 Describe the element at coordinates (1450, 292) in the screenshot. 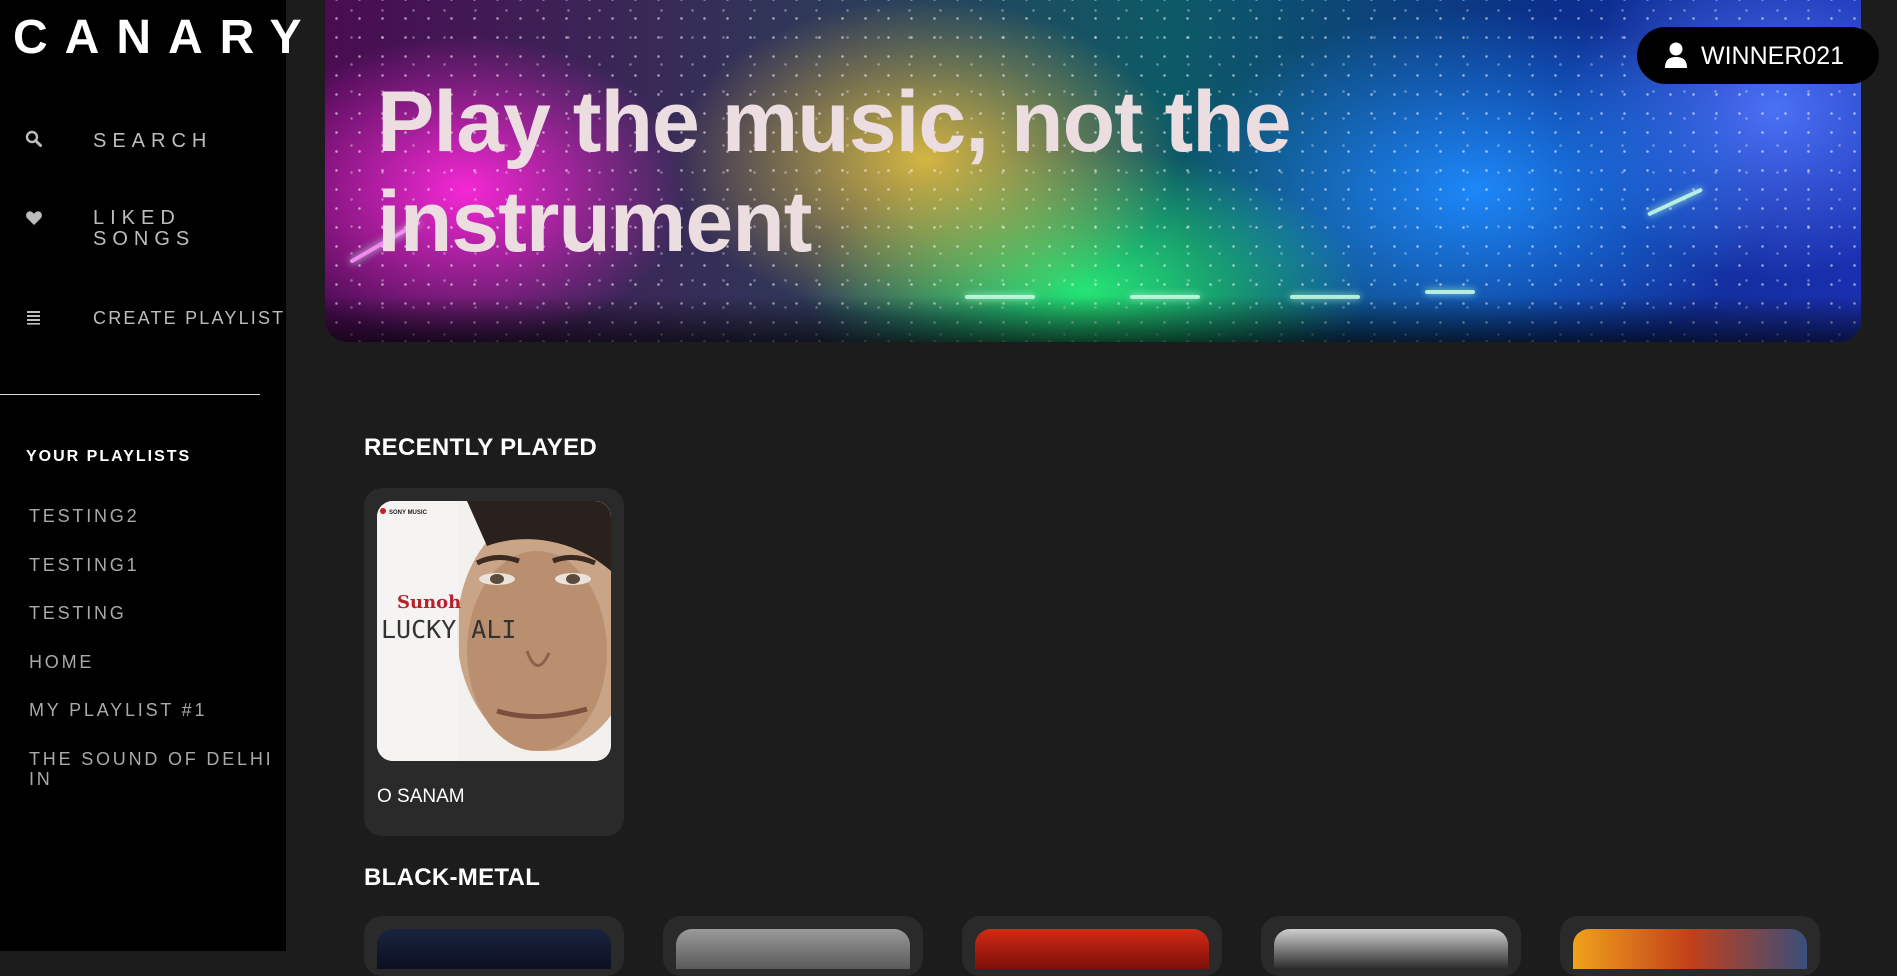

I see `stage-light` at that location.